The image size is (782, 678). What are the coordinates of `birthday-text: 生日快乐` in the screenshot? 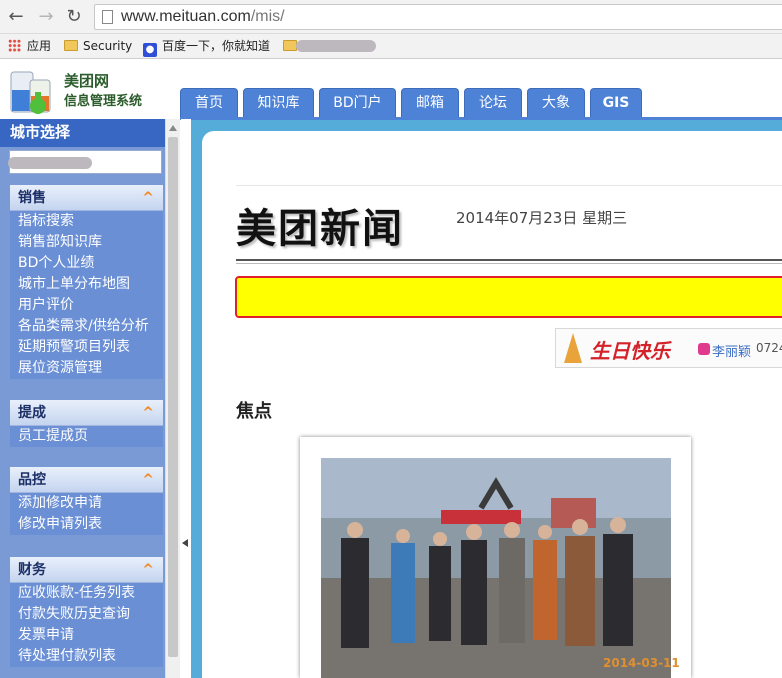 It's located at (630, 351).